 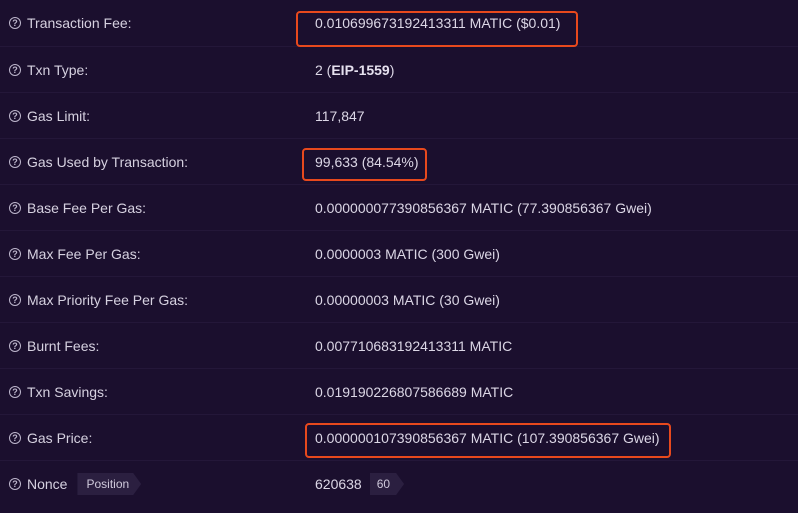 What do you see at coordinates (75, 484) in the screenshot?
I see `label-container: ? Nonce Position` at bounding box center [75, 484].